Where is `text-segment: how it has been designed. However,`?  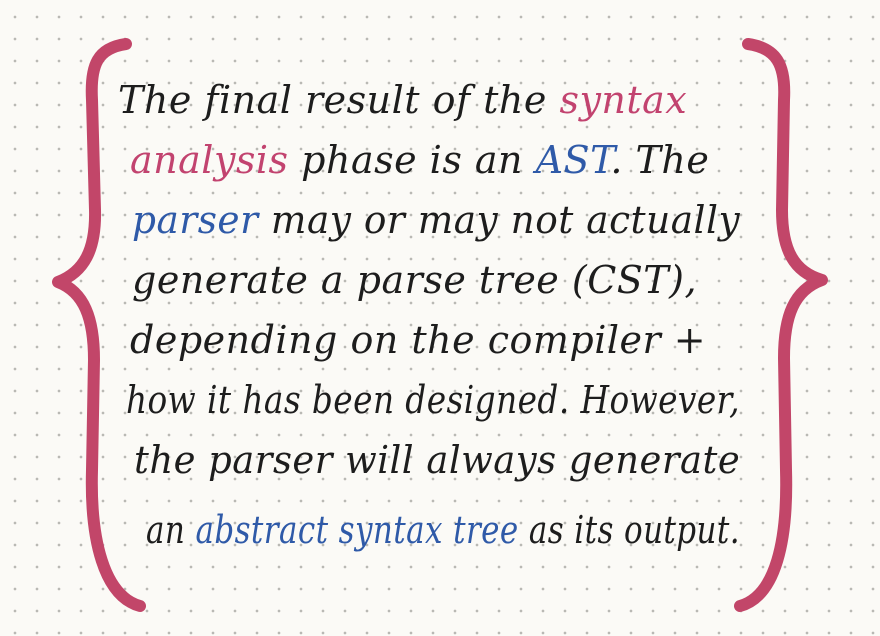
text-segment: how it has been designed. However, is located at coordinates (433, 400).